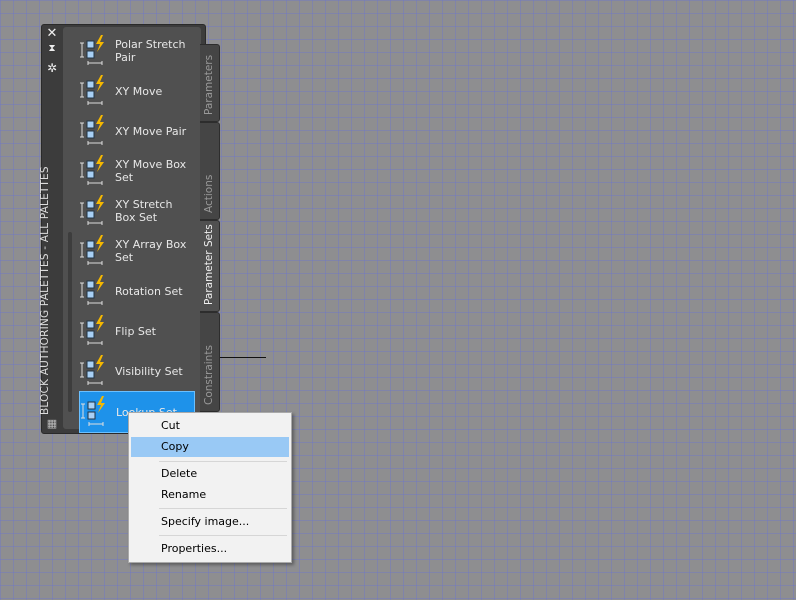 The height and width of the screenshot is (600, 796). Describe the element at coordinates (210, 171) in the screenshot. I see `tab-actions: Actions` at that location.